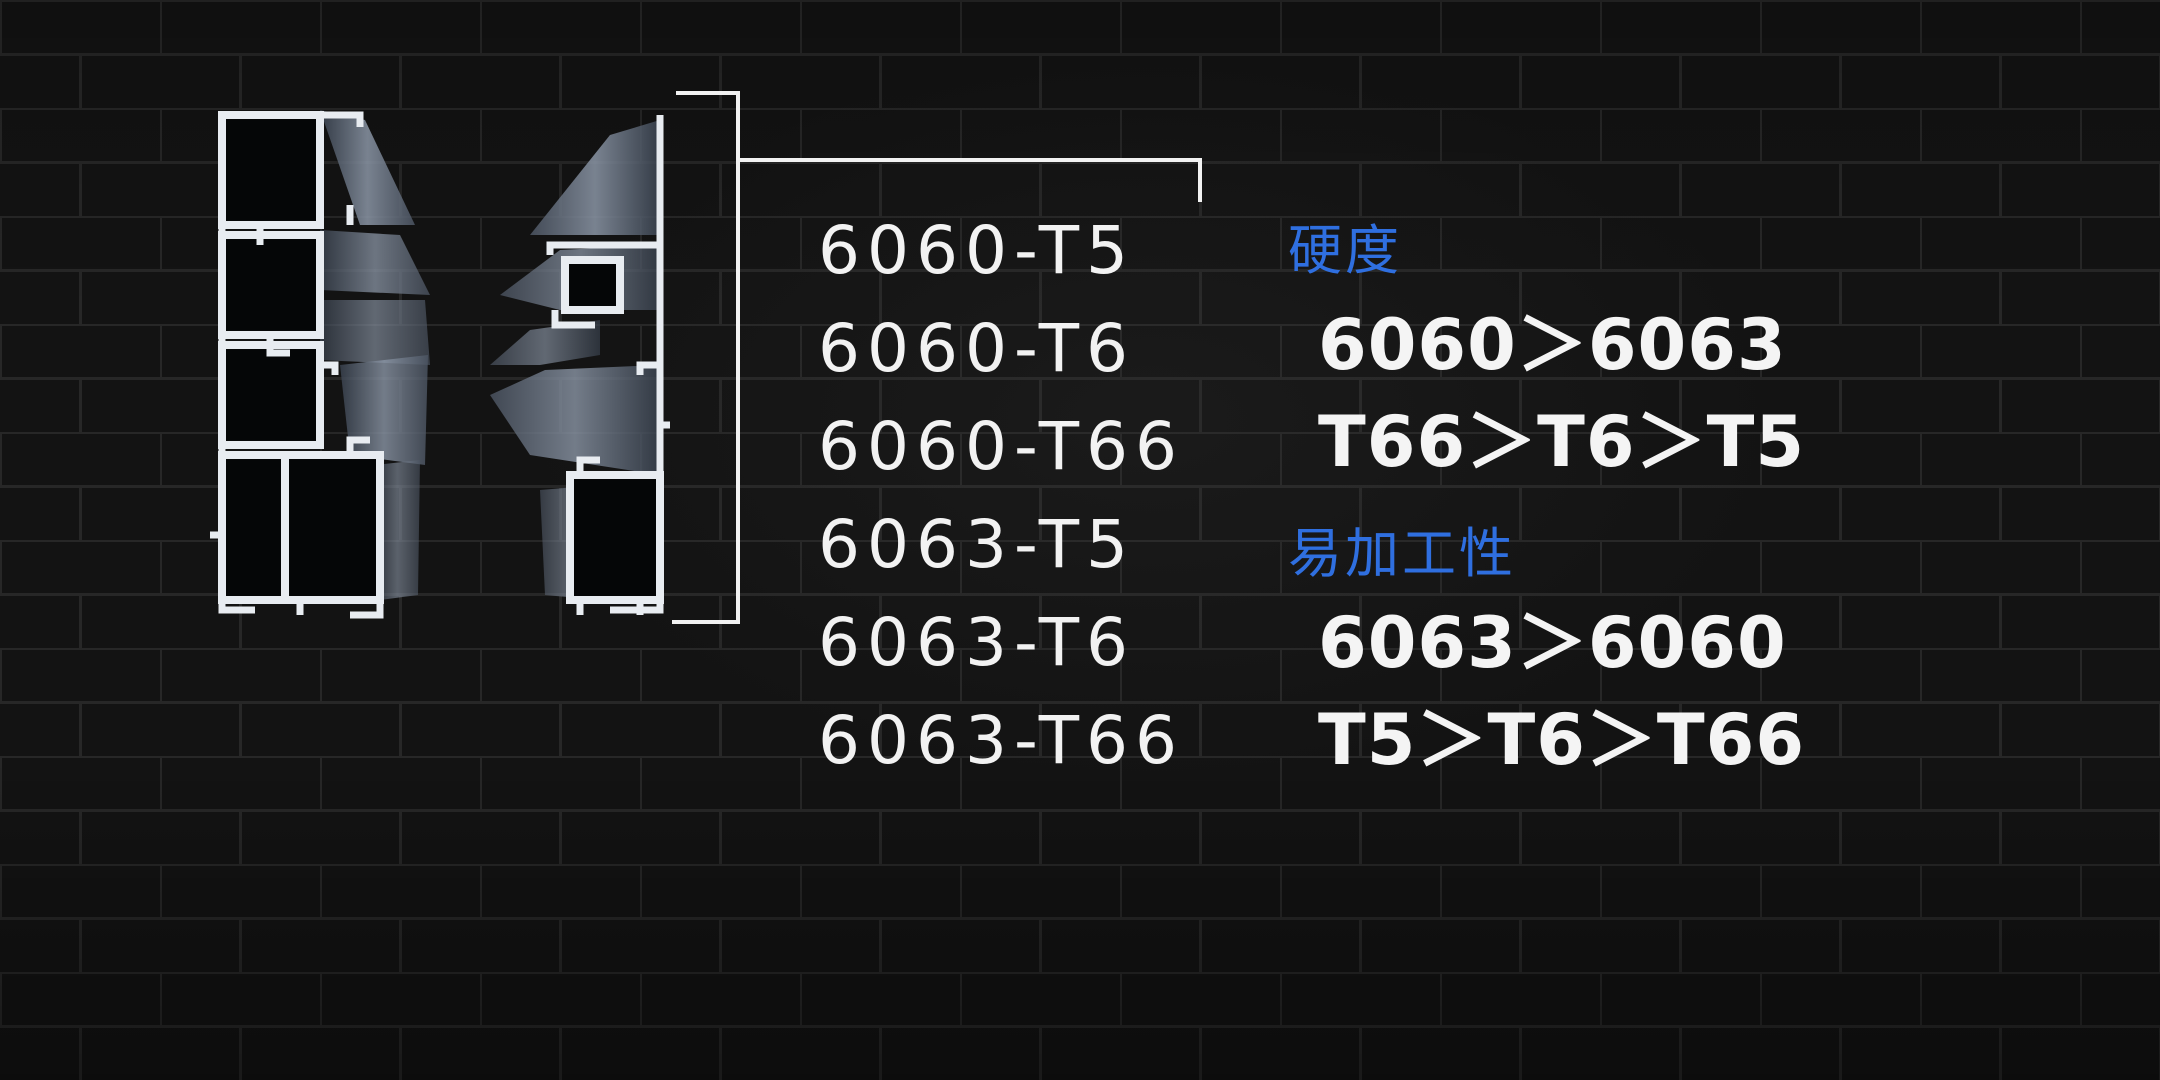 This screenshot has height=1080, width=2160. What do you see at coordinates (977, 250) in the screenshot?
I see `grade-6060-t5: 6060-T5` at bounding box center [977, 250].